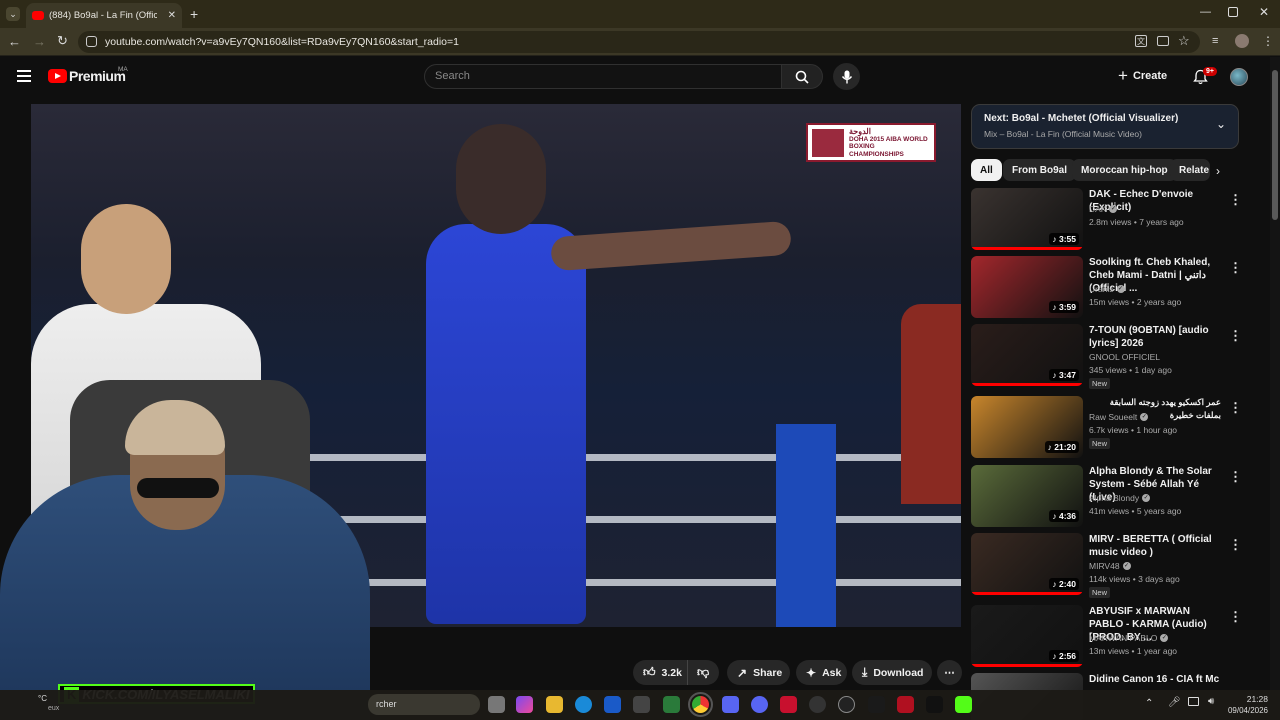  What do you see at coordinates (194, 14) in the screenshot?
I see `new-tab-icon: +` at bounding box center [194, 14].